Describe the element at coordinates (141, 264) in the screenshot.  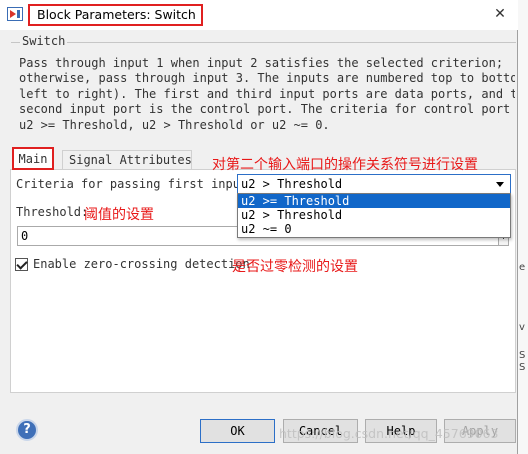
I see `zero-crossing-label: Enable zero-crossing detection` at that location.